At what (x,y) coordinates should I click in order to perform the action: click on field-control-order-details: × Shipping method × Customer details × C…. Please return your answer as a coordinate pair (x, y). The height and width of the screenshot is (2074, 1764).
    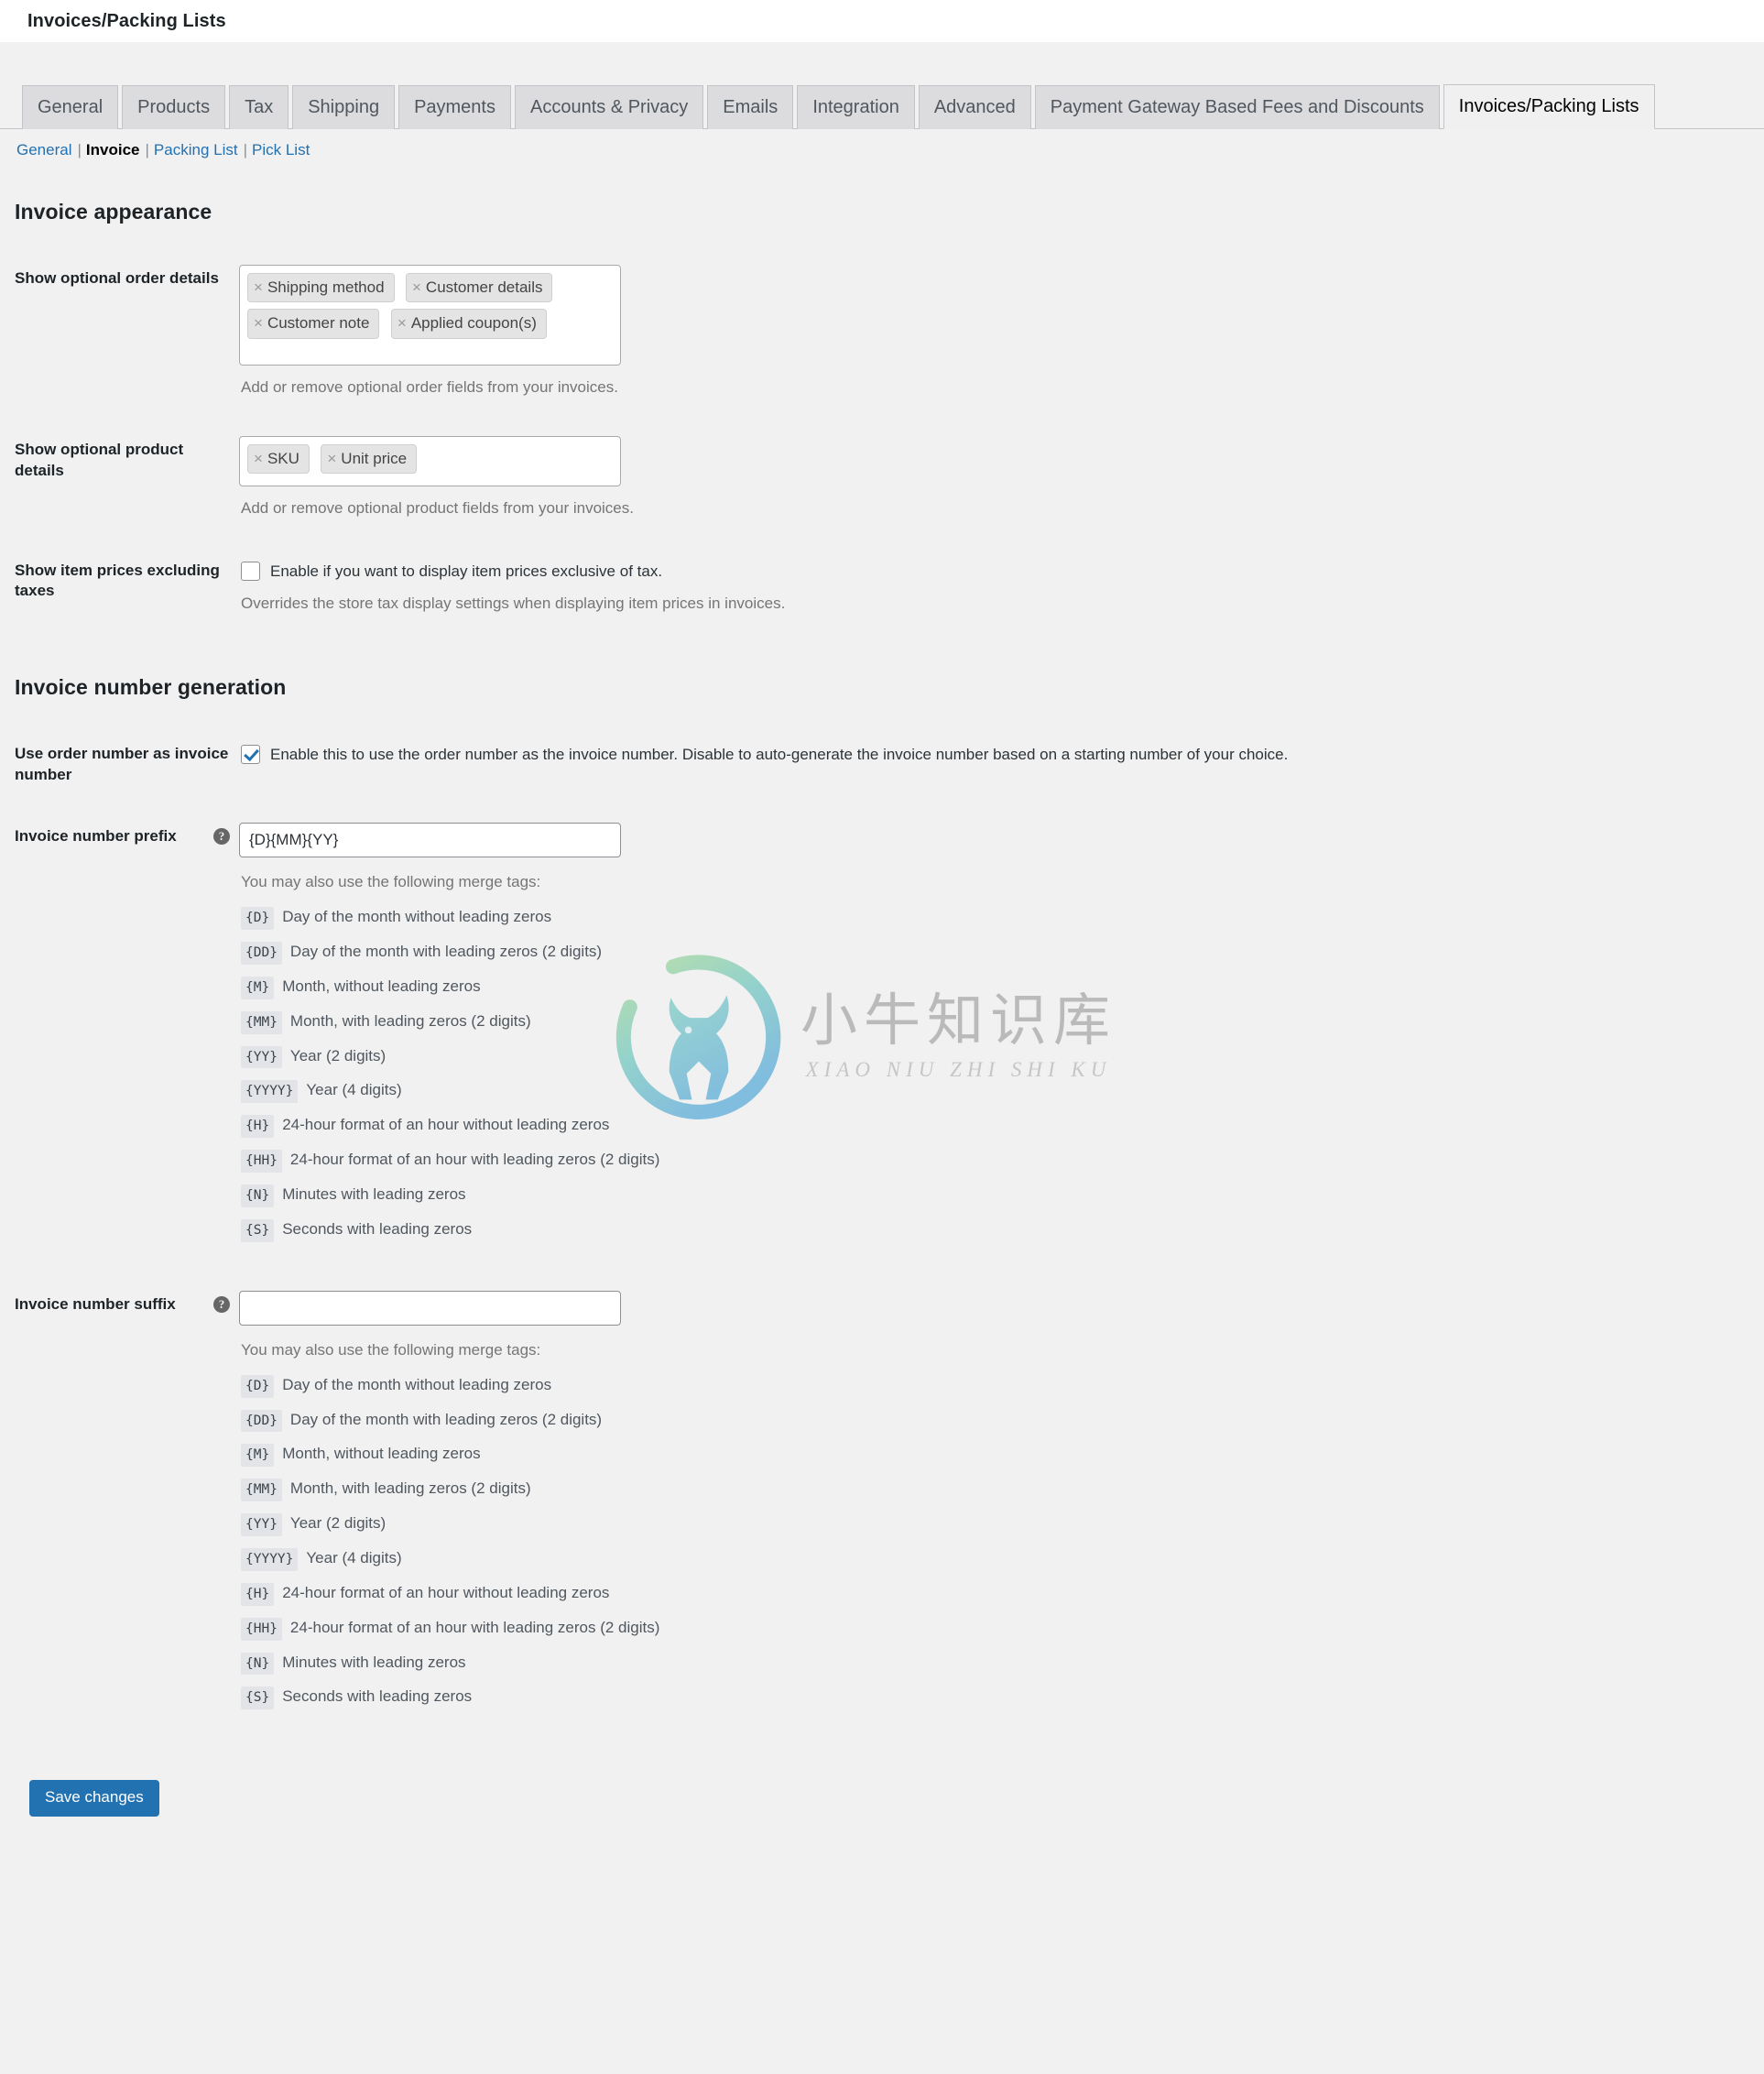
    Looking at the image, I should click on (990, 334).